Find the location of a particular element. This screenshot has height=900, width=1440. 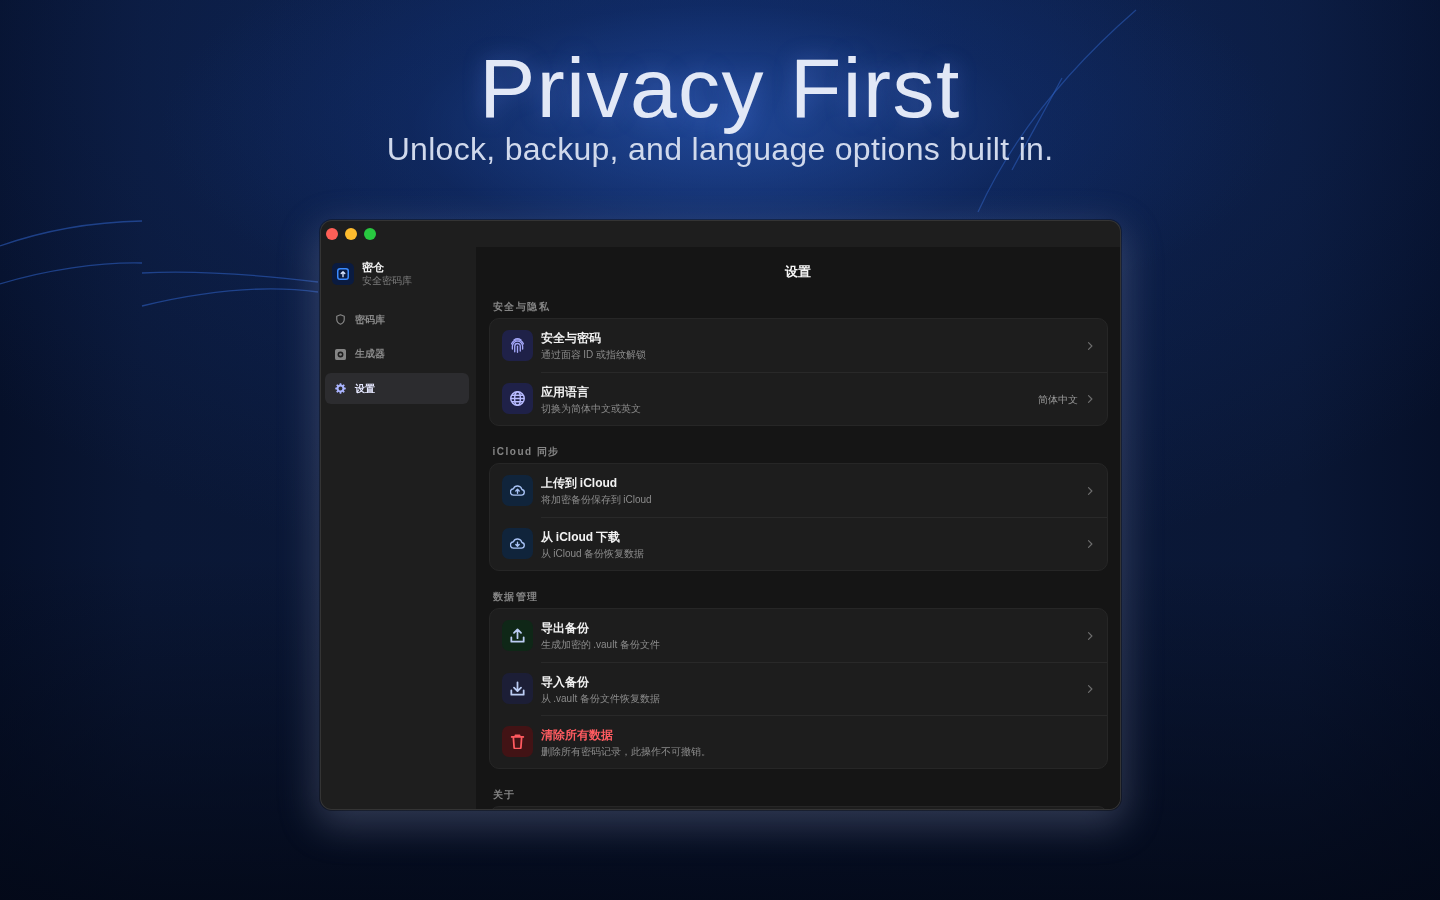

setting-description: 切换为简体中文或英文 is located at coordinates (590, 408).